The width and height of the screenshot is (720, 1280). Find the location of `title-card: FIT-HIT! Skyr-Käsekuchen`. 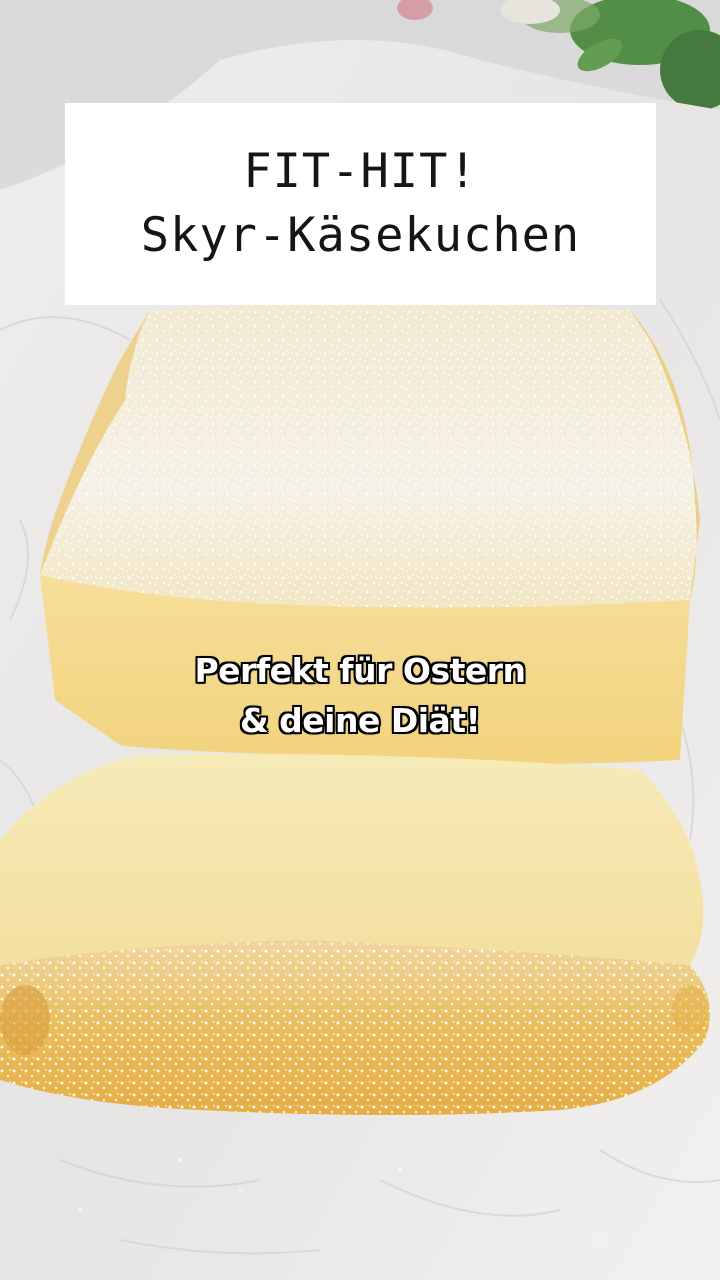

title-card: FIT-HIT! Skyr-Käsekuchen is located at coordinates (360, 204).